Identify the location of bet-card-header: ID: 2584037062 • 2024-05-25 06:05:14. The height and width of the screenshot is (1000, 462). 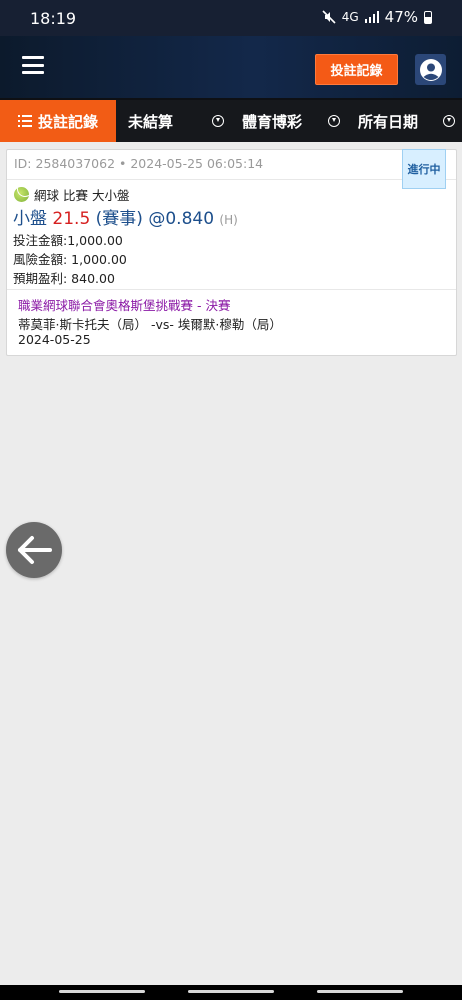
(231, 165).